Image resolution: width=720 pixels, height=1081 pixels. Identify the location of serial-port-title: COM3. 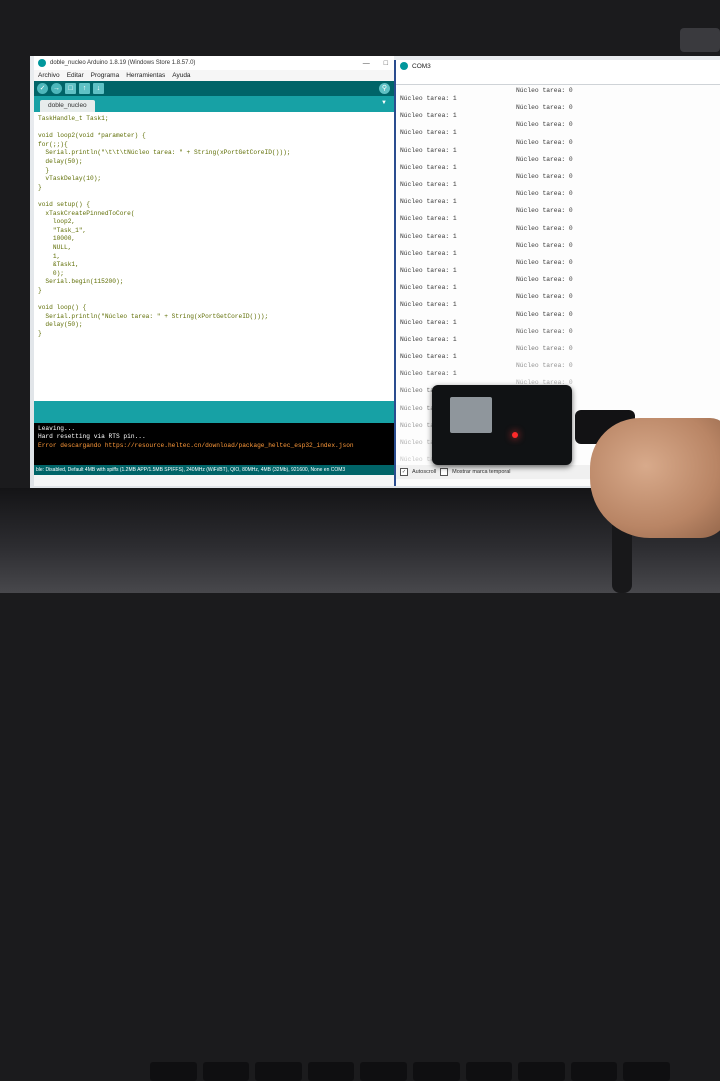
(421, 66).